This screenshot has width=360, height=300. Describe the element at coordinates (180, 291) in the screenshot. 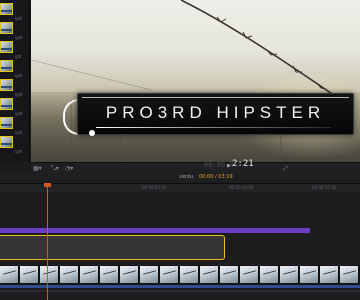

I see `timeline-bottom-edge` at that location.